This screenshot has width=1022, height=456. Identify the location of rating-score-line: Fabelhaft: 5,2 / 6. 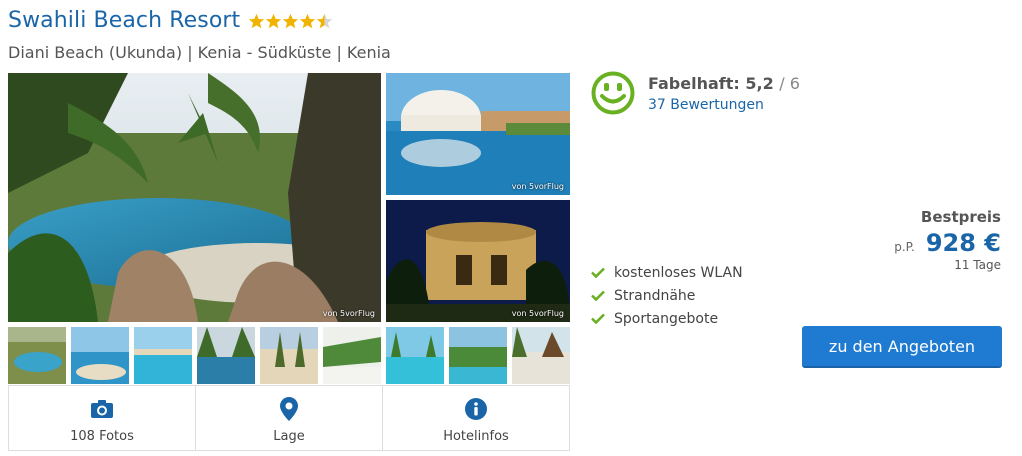
(724, 83).